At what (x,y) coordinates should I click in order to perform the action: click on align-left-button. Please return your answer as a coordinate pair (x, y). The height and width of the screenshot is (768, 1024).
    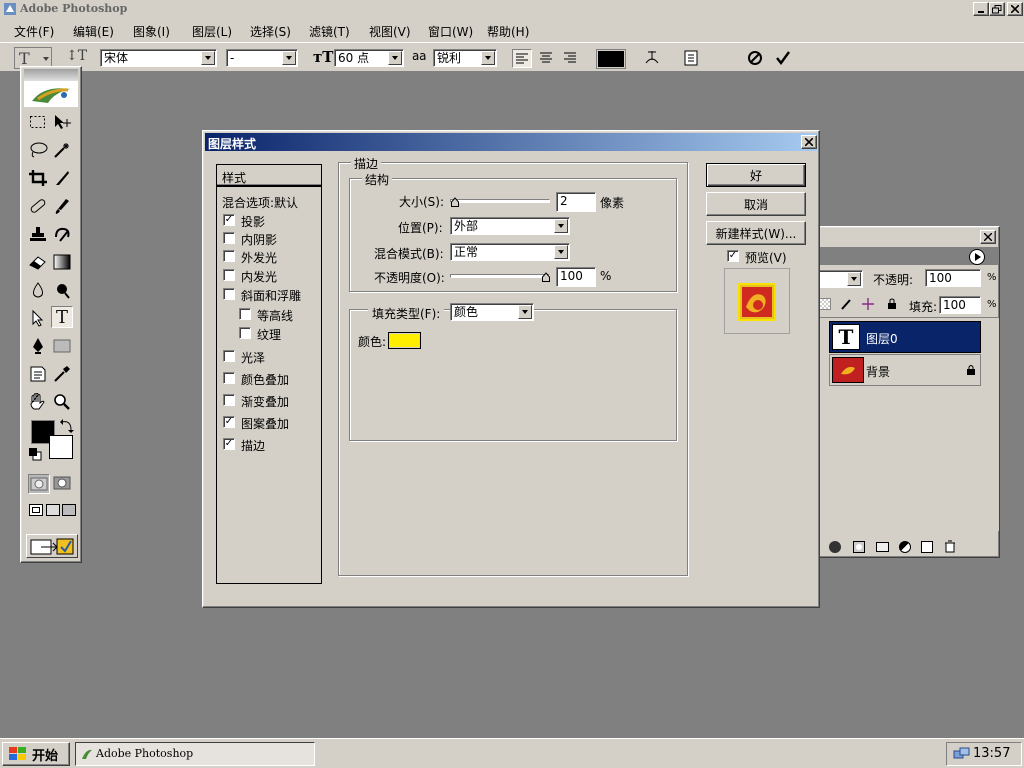
    Looking at the image, I should click on (522, 58).